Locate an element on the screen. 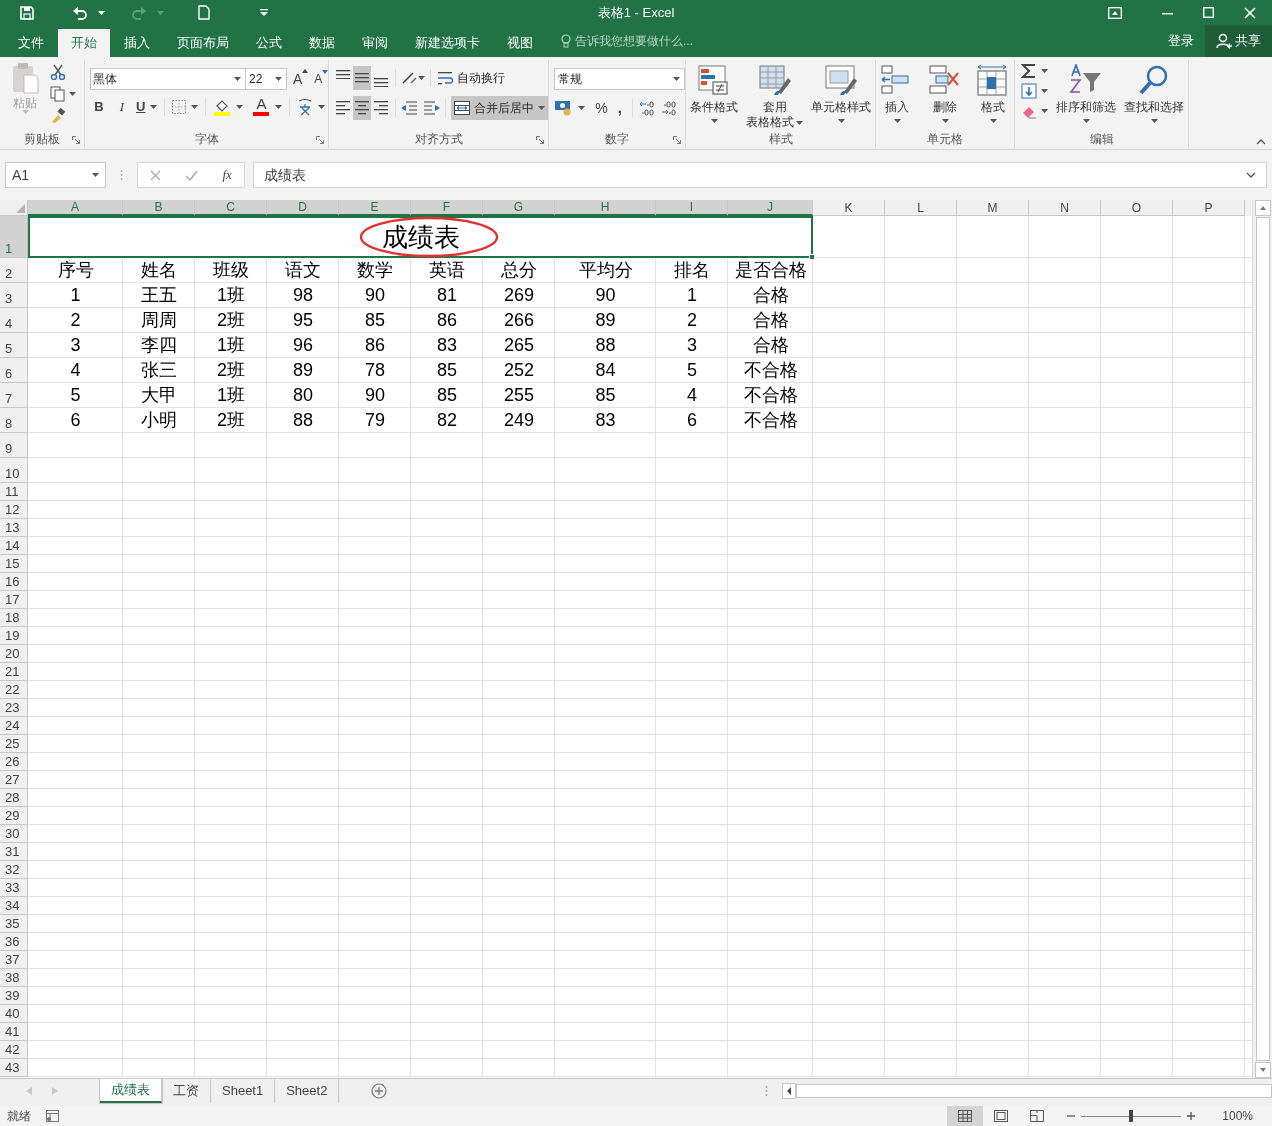  format-painter-icon is located at coordinates (58, 116).